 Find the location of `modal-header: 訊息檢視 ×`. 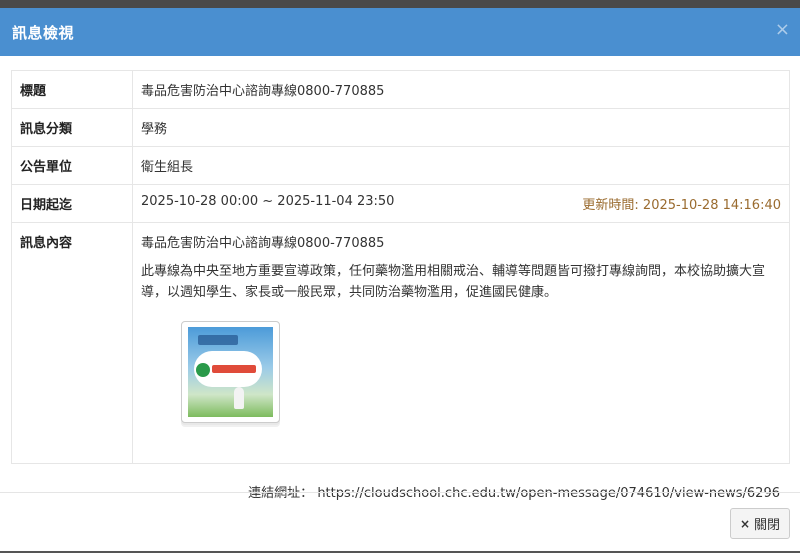

modal-header: 訊息檢視 × is located at coordinates (400, 32).